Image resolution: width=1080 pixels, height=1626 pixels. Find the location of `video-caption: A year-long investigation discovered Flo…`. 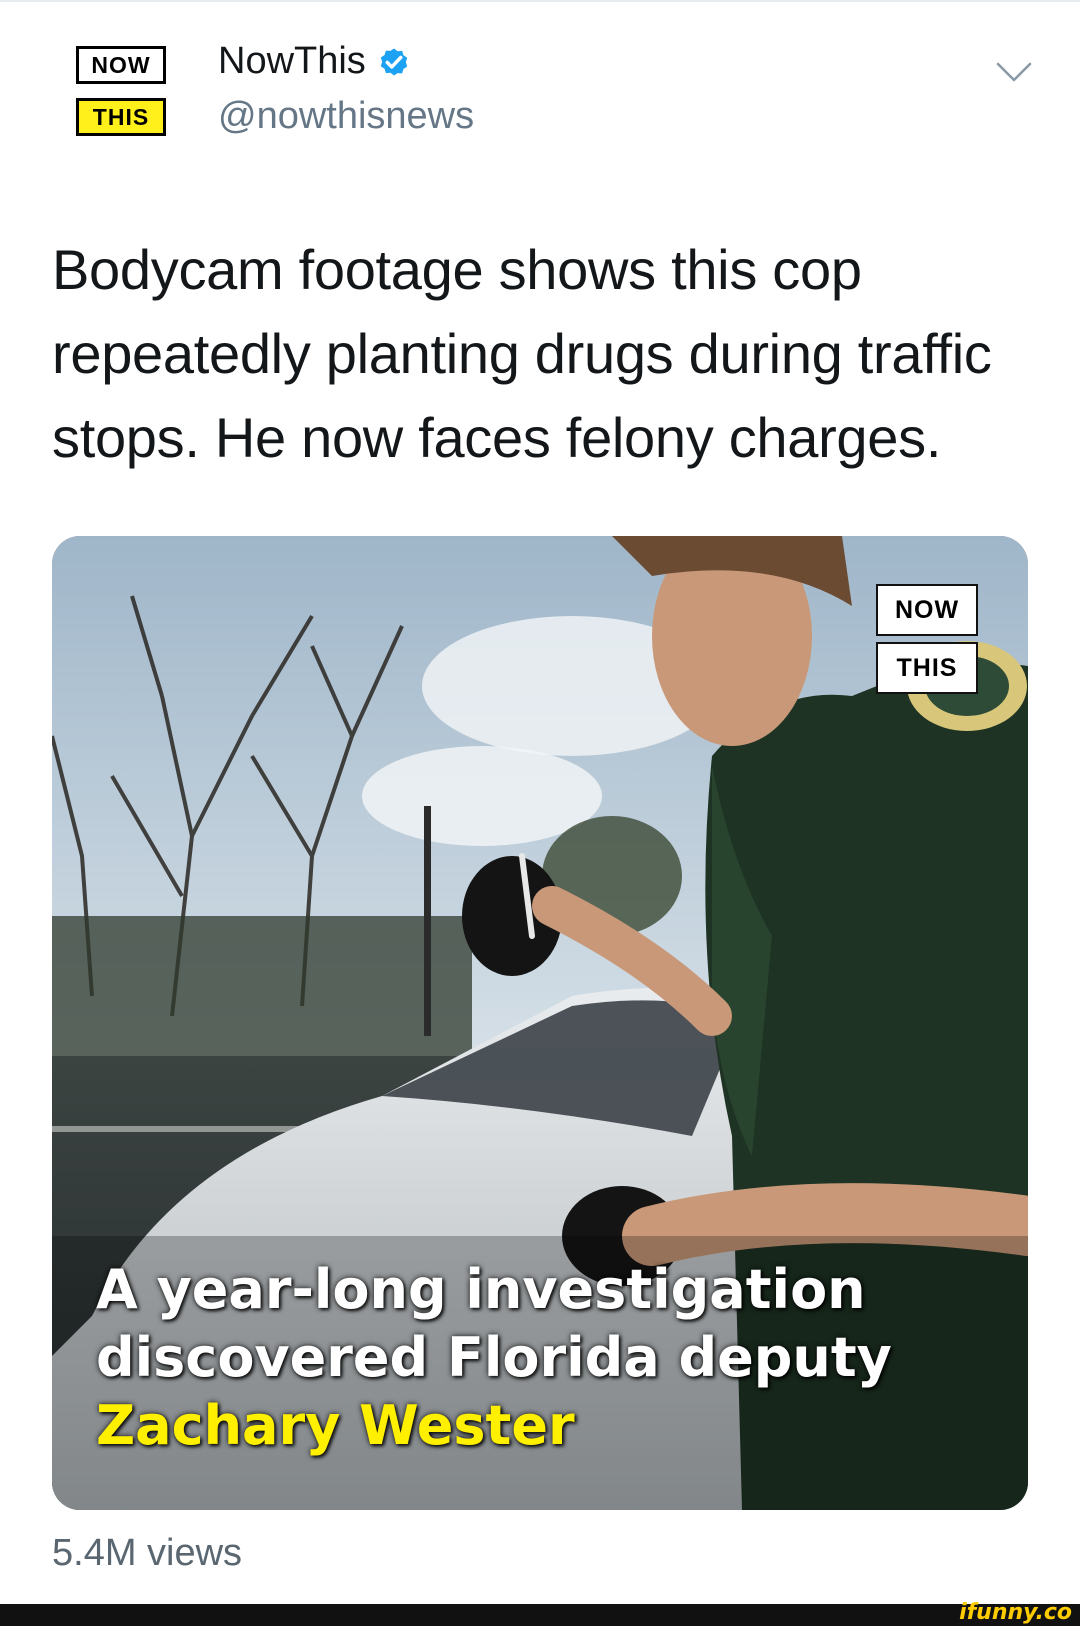

video-caption: A year-long investigation discovered Flo… is located at coordinates (546, 1358).